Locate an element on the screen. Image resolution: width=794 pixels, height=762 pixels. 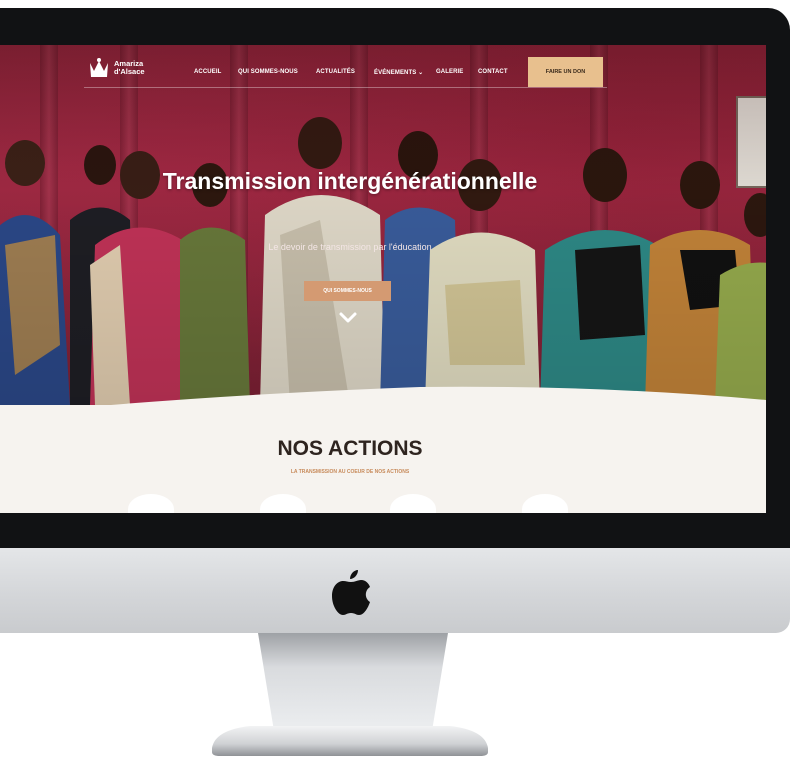
logo-text: Amariza d'Alsace is located at coordinates (129, 67).